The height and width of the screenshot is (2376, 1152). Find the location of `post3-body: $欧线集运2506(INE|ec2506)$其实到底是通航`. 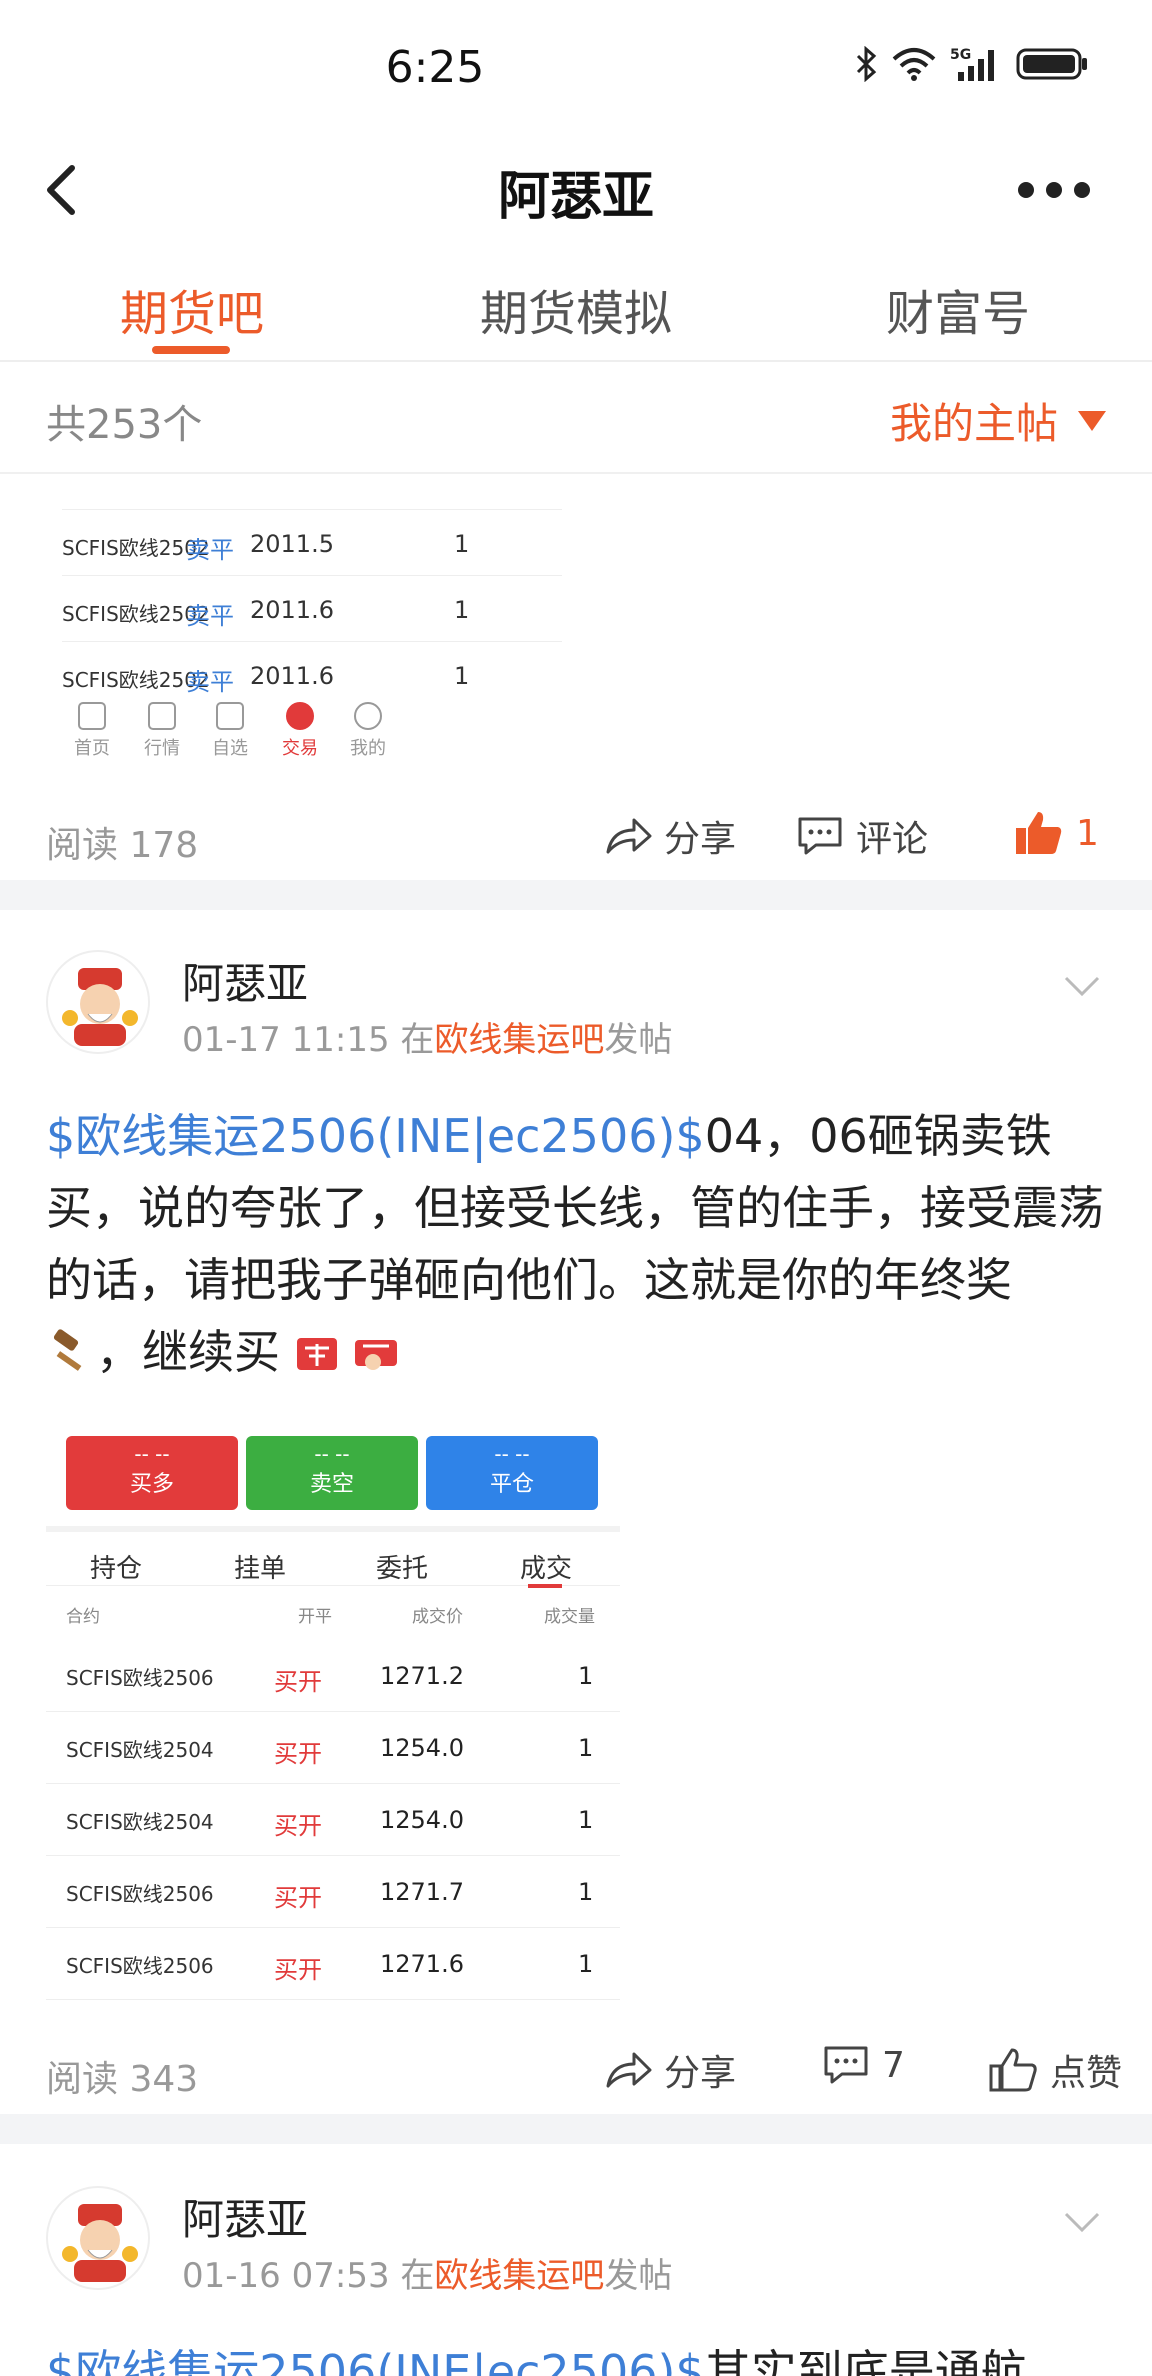

post3-body: $欧线集运2506(INE|ec2506)$其实到底是通航 is located at coordinates (581, 2356).